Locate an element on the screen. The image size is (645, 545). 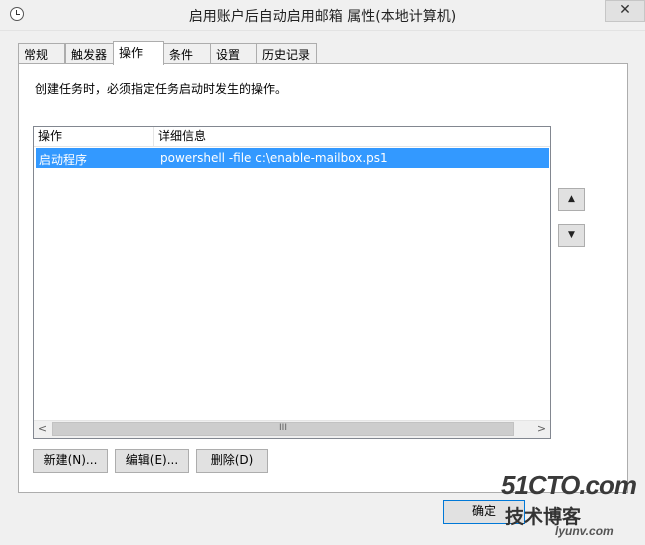
scroll-left-icon: < is located at coordinates (42, 429).